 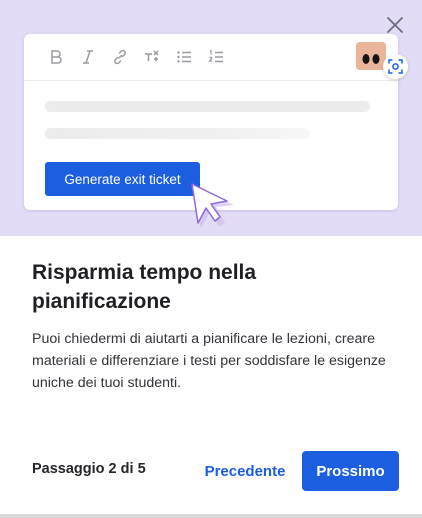 I want to click on numbered-list-icon, so click(x=216, y=57).